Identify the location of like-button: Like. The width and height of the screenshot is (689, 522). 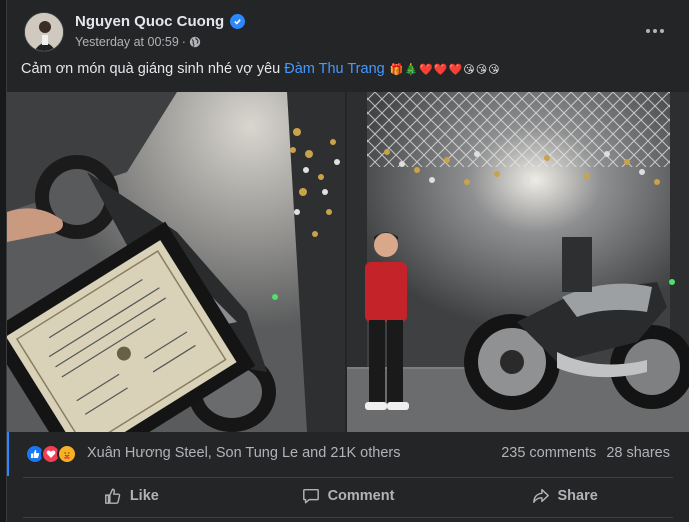
(131, 496).